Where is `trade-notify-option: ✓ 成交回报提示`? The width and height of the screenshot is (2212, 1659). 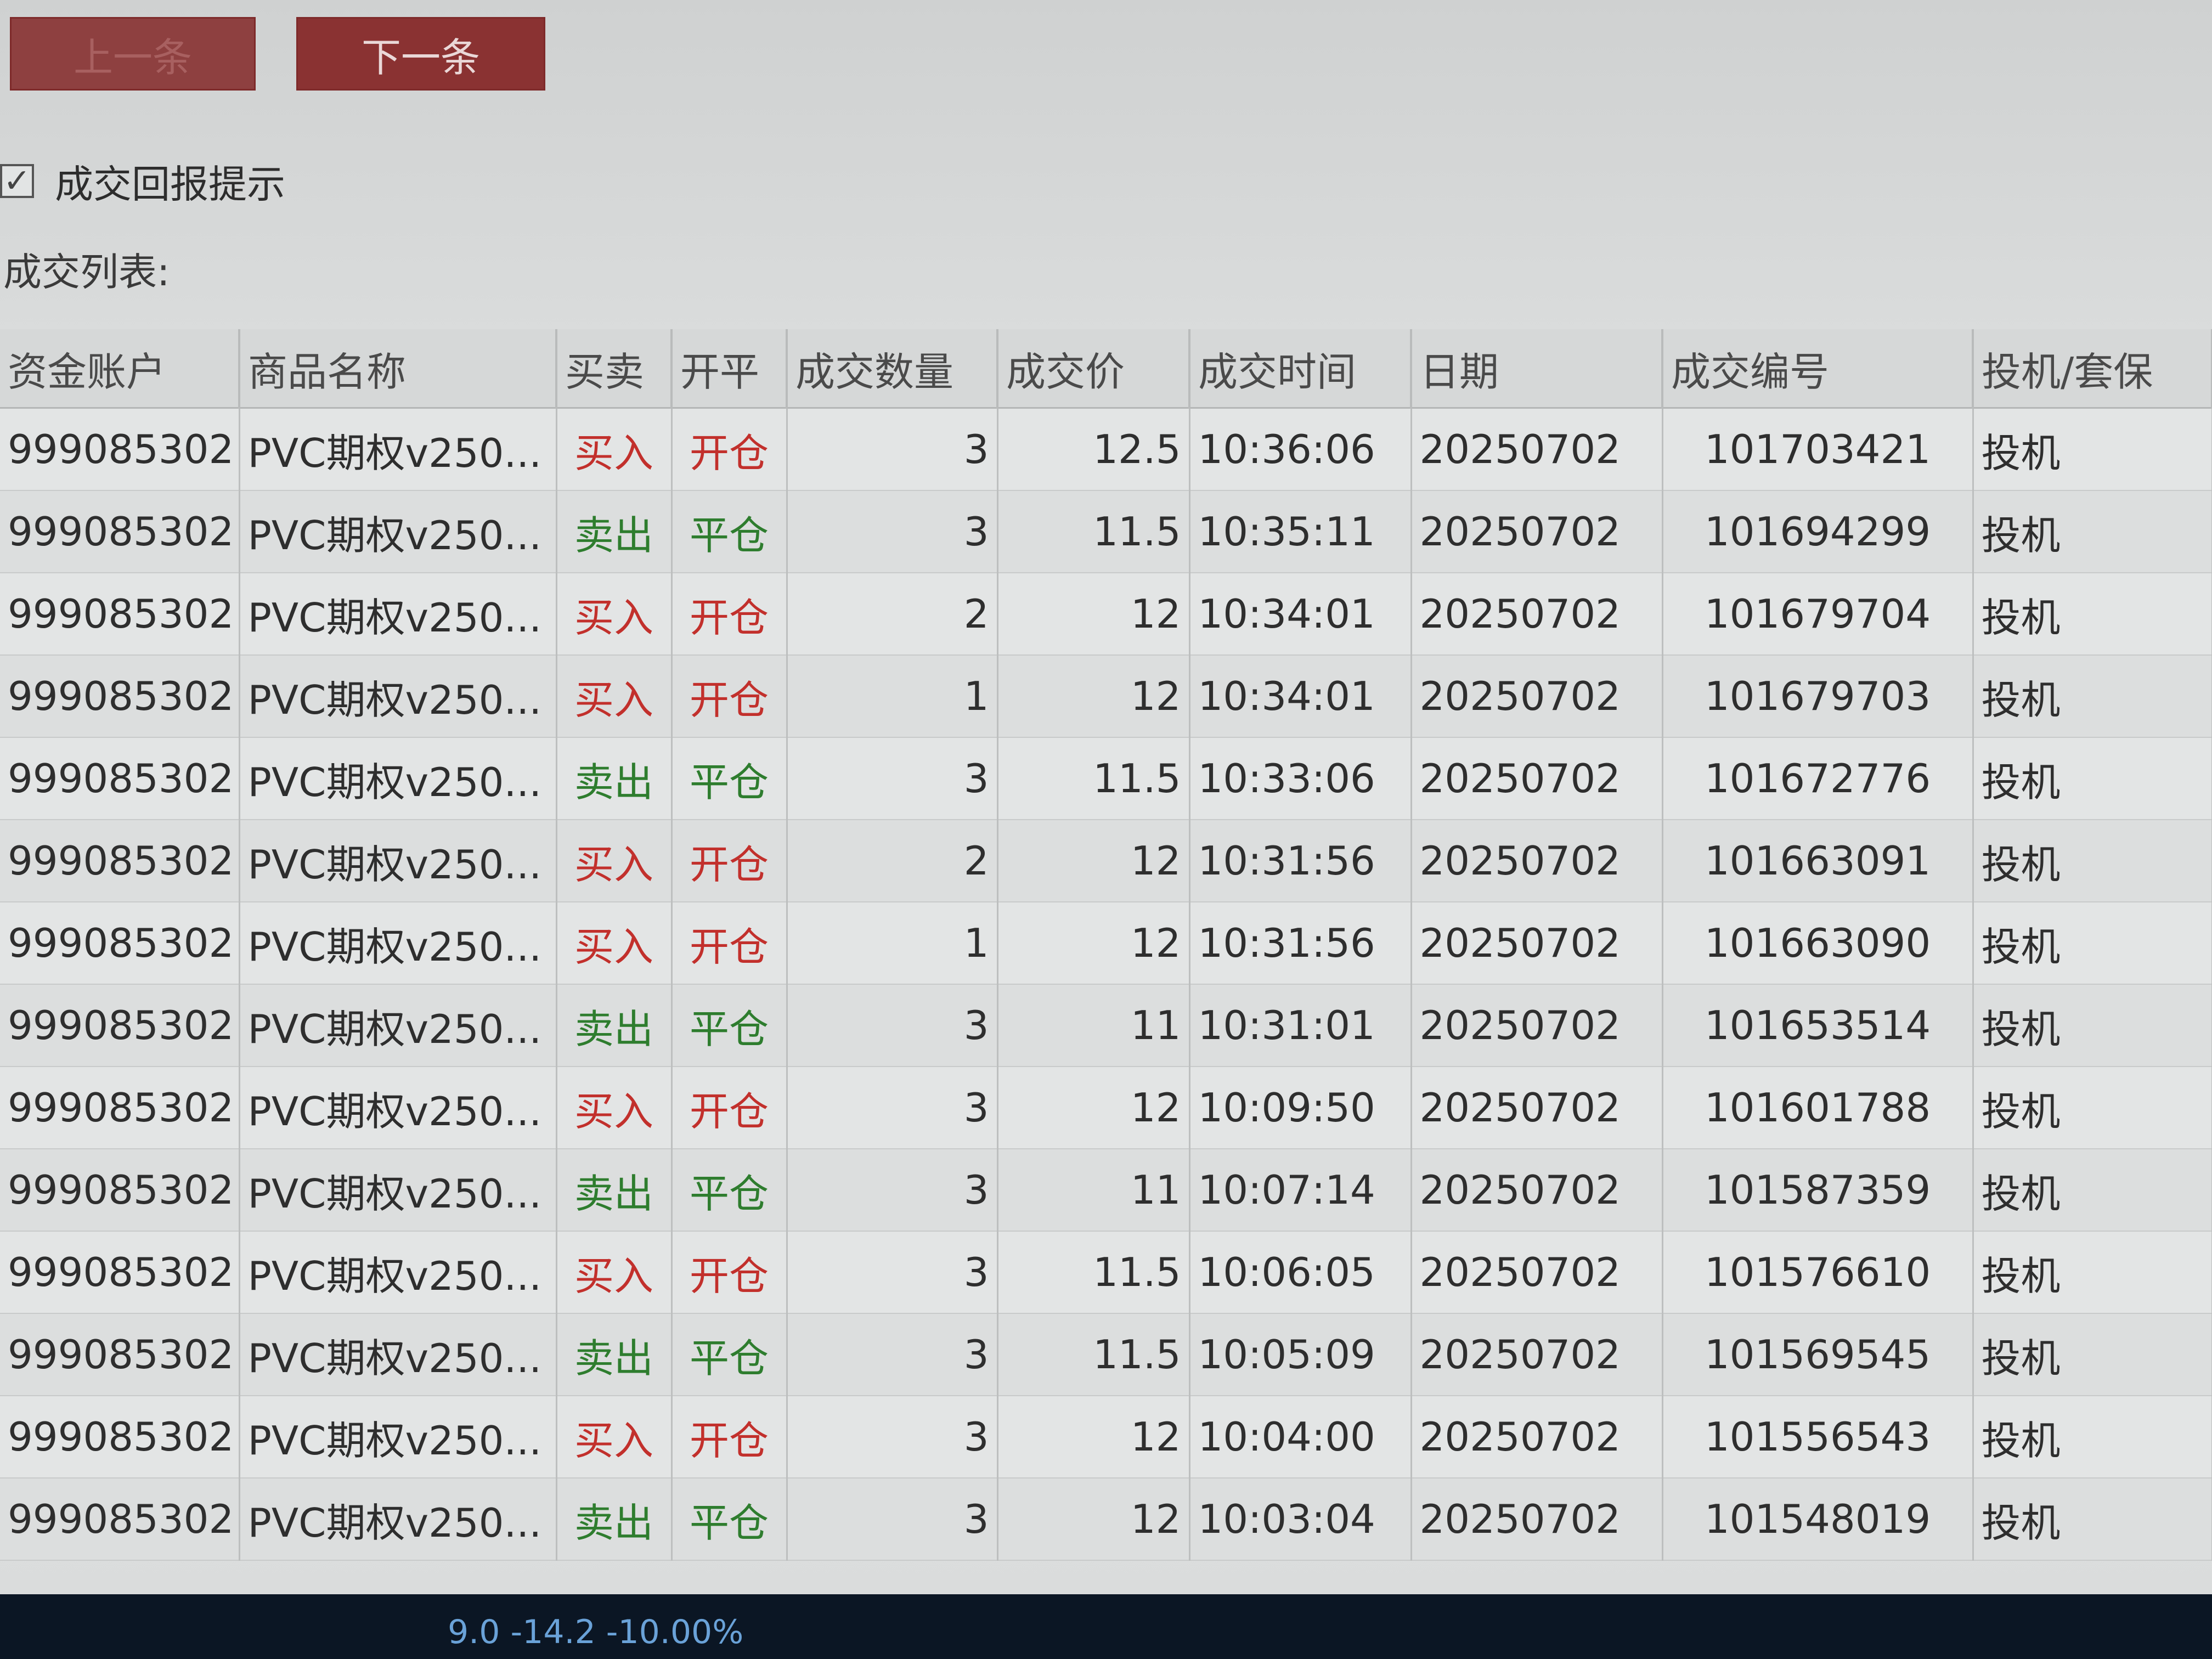
trade-notify-option: ✓ 成交回报提示 is located at coordinates (143, 181).